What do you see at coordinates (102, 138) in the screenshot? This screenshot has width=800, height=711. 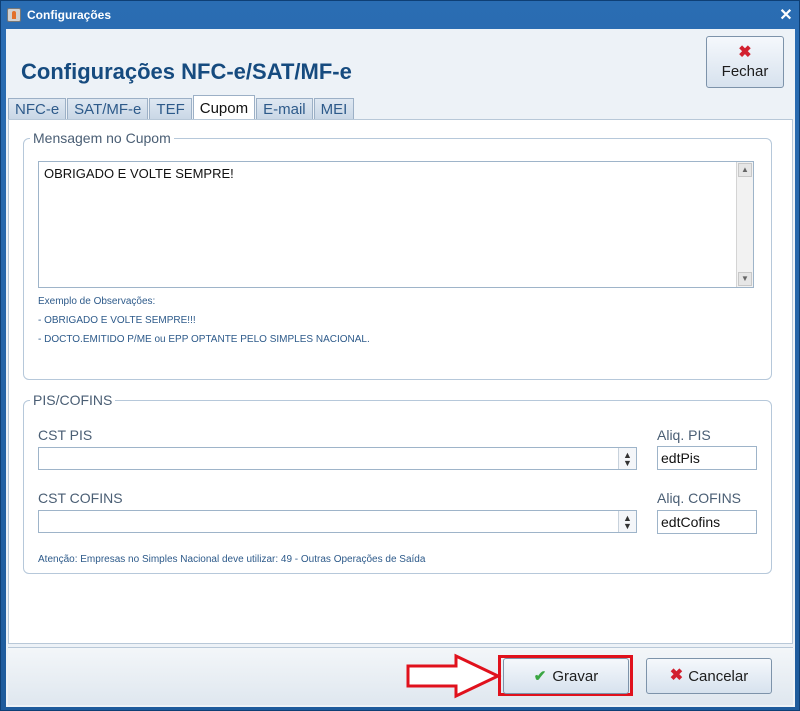 I see `mensagem-cupom-legend: Mensagem no Cupom` at bounding box center [102, 138].